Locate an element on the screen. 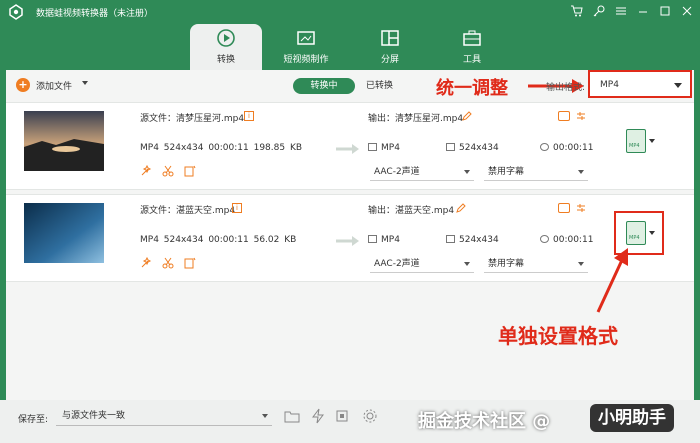 Image resolution: width=700 pixels, height=443 pixels. add-file-icon: + is located at coordinates (23, 85).